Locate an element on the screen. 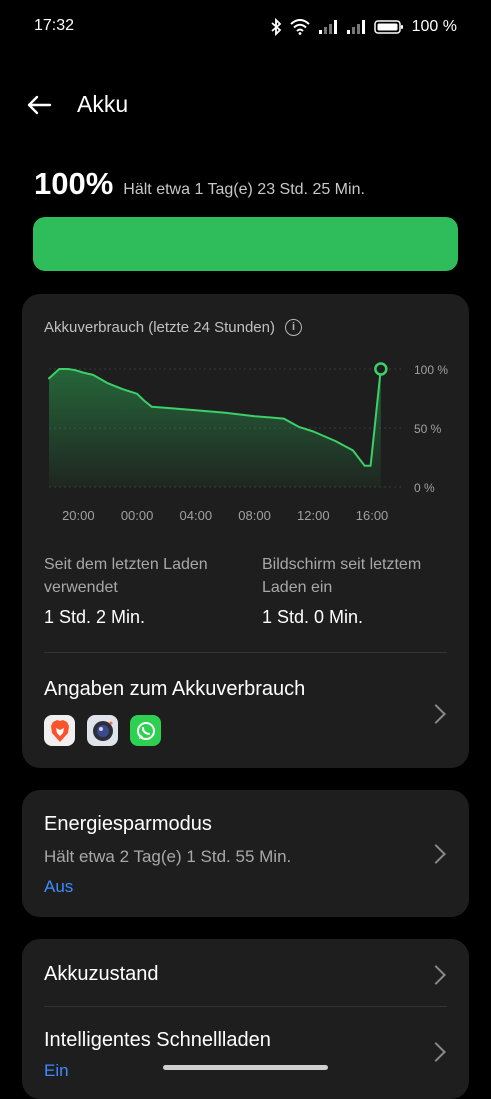 The height and width of the screenshot is (1099, 491). chart-title-row: Akkuverbrauch (letzte 24 Stunden) i is located at coordinates (173, 327).